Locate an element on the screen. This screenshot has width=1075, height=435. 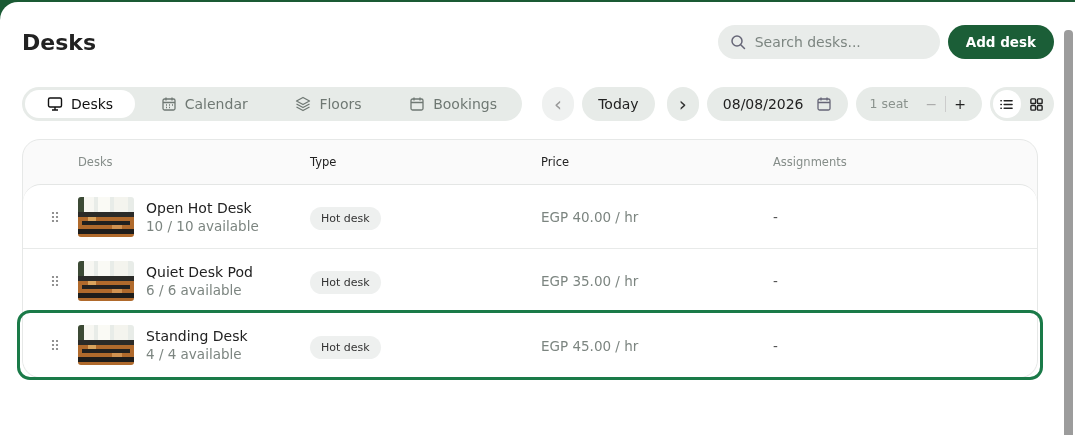
price-text: EGP 45.00 / hr is located at coordinates (590, 345).